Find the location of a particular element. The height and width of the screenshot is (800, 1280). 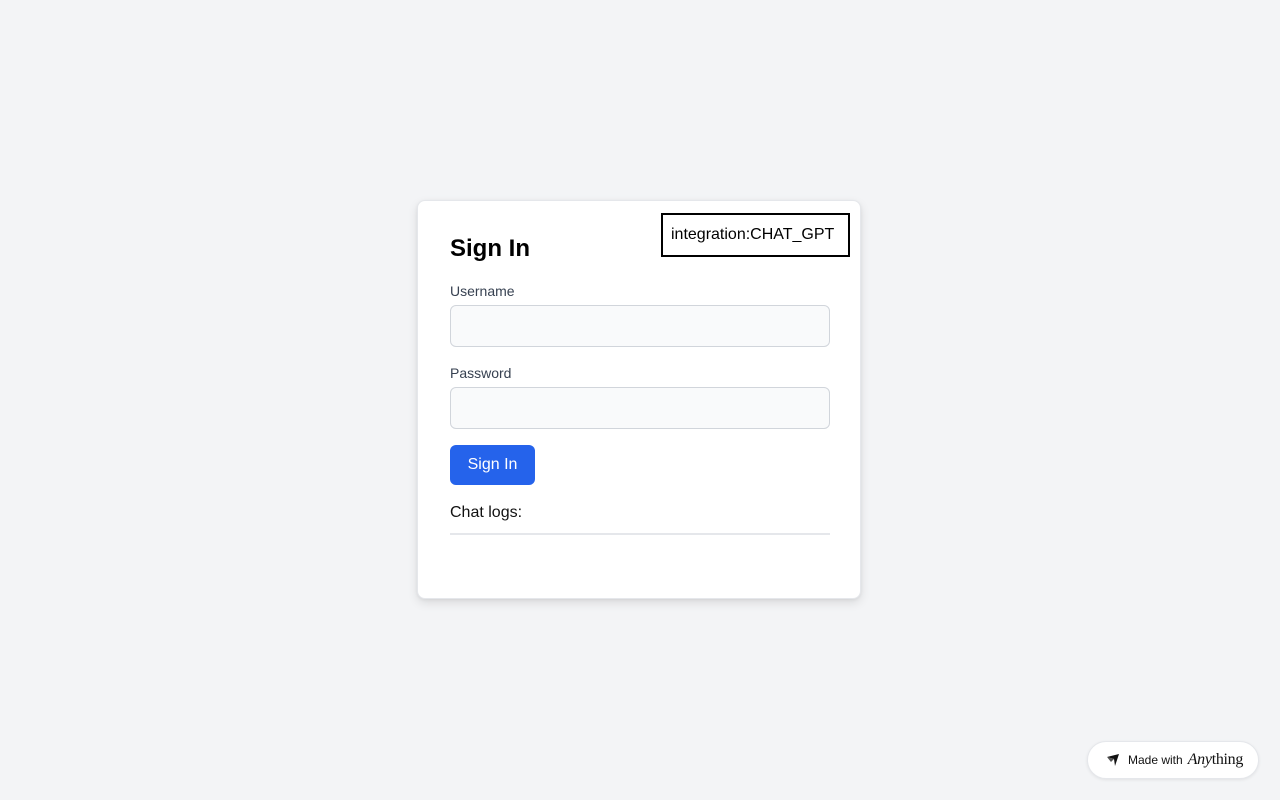

integration-badge: integration:CHAT_GPT is located at coordinates (755, 235).